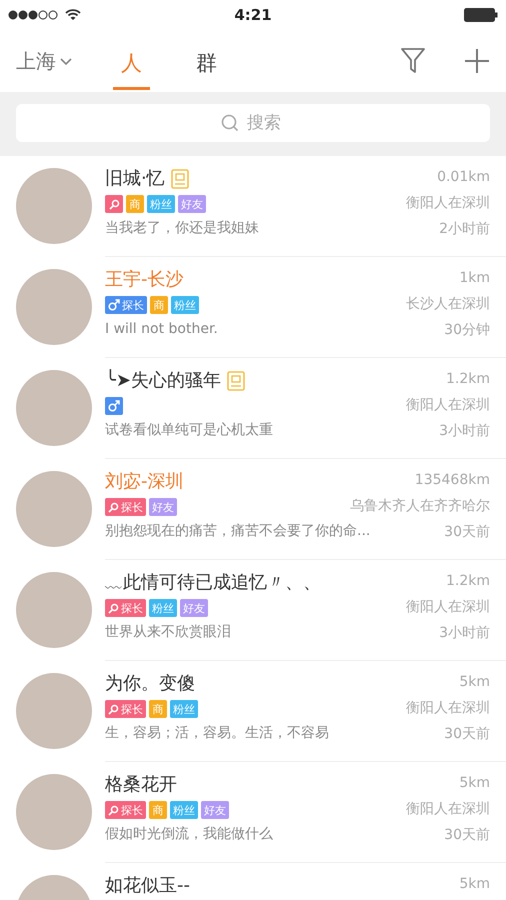  What do you see at coordinates (230, 123) in the screenshot?
I see `search-icon` at bounding box center [230, 123].